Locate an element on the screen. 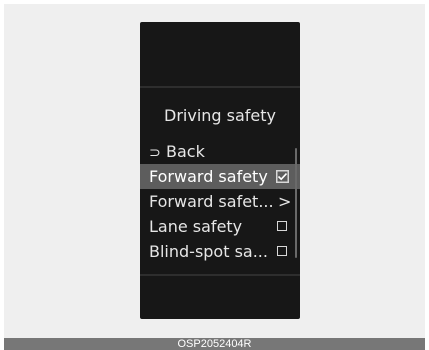  back-label: Back is located at coordinates (185, 151).